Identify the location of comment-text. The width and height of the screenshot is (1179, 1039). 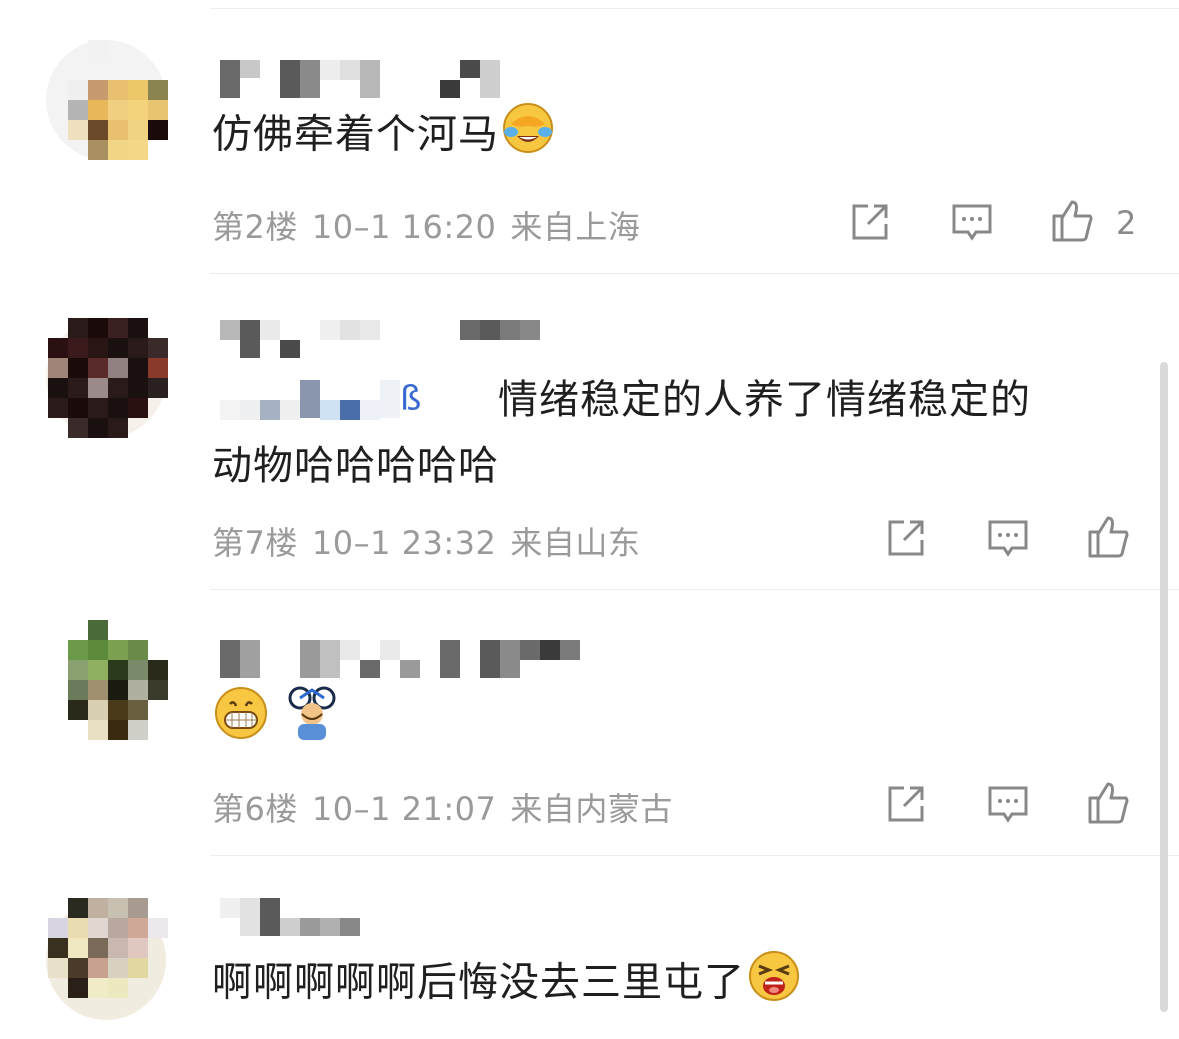
(662, 722).